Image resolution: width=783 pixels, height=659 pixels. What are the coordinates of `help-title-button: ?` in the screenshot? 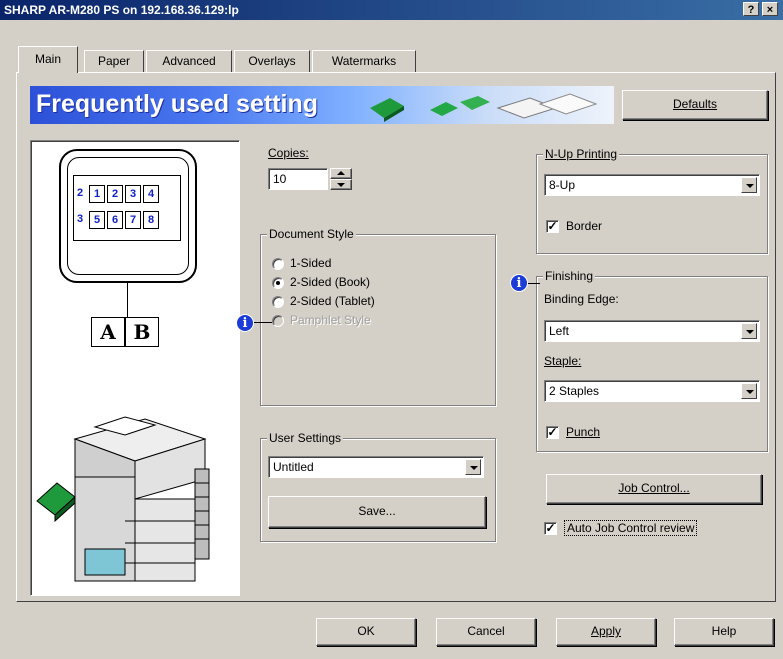 It's located at (751, 9).